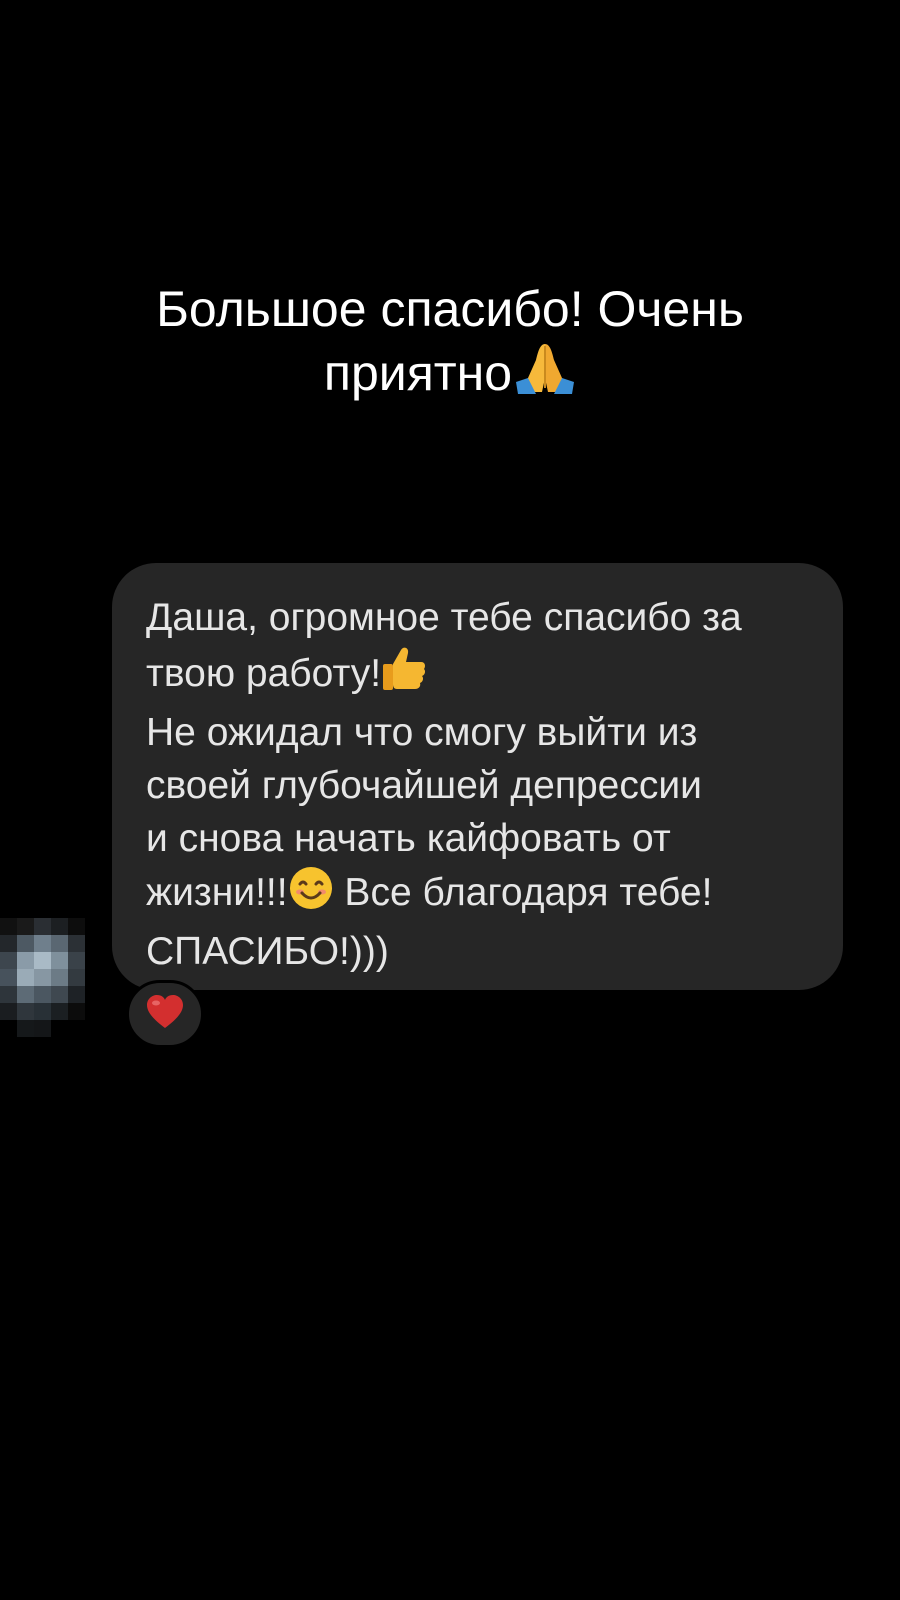 The width and height of the screenshot is (900, 1600). Describe the element at coordinates (424, 785) in the screenshot. I see `message-line: своей глубочайшей депрессии` at that location.